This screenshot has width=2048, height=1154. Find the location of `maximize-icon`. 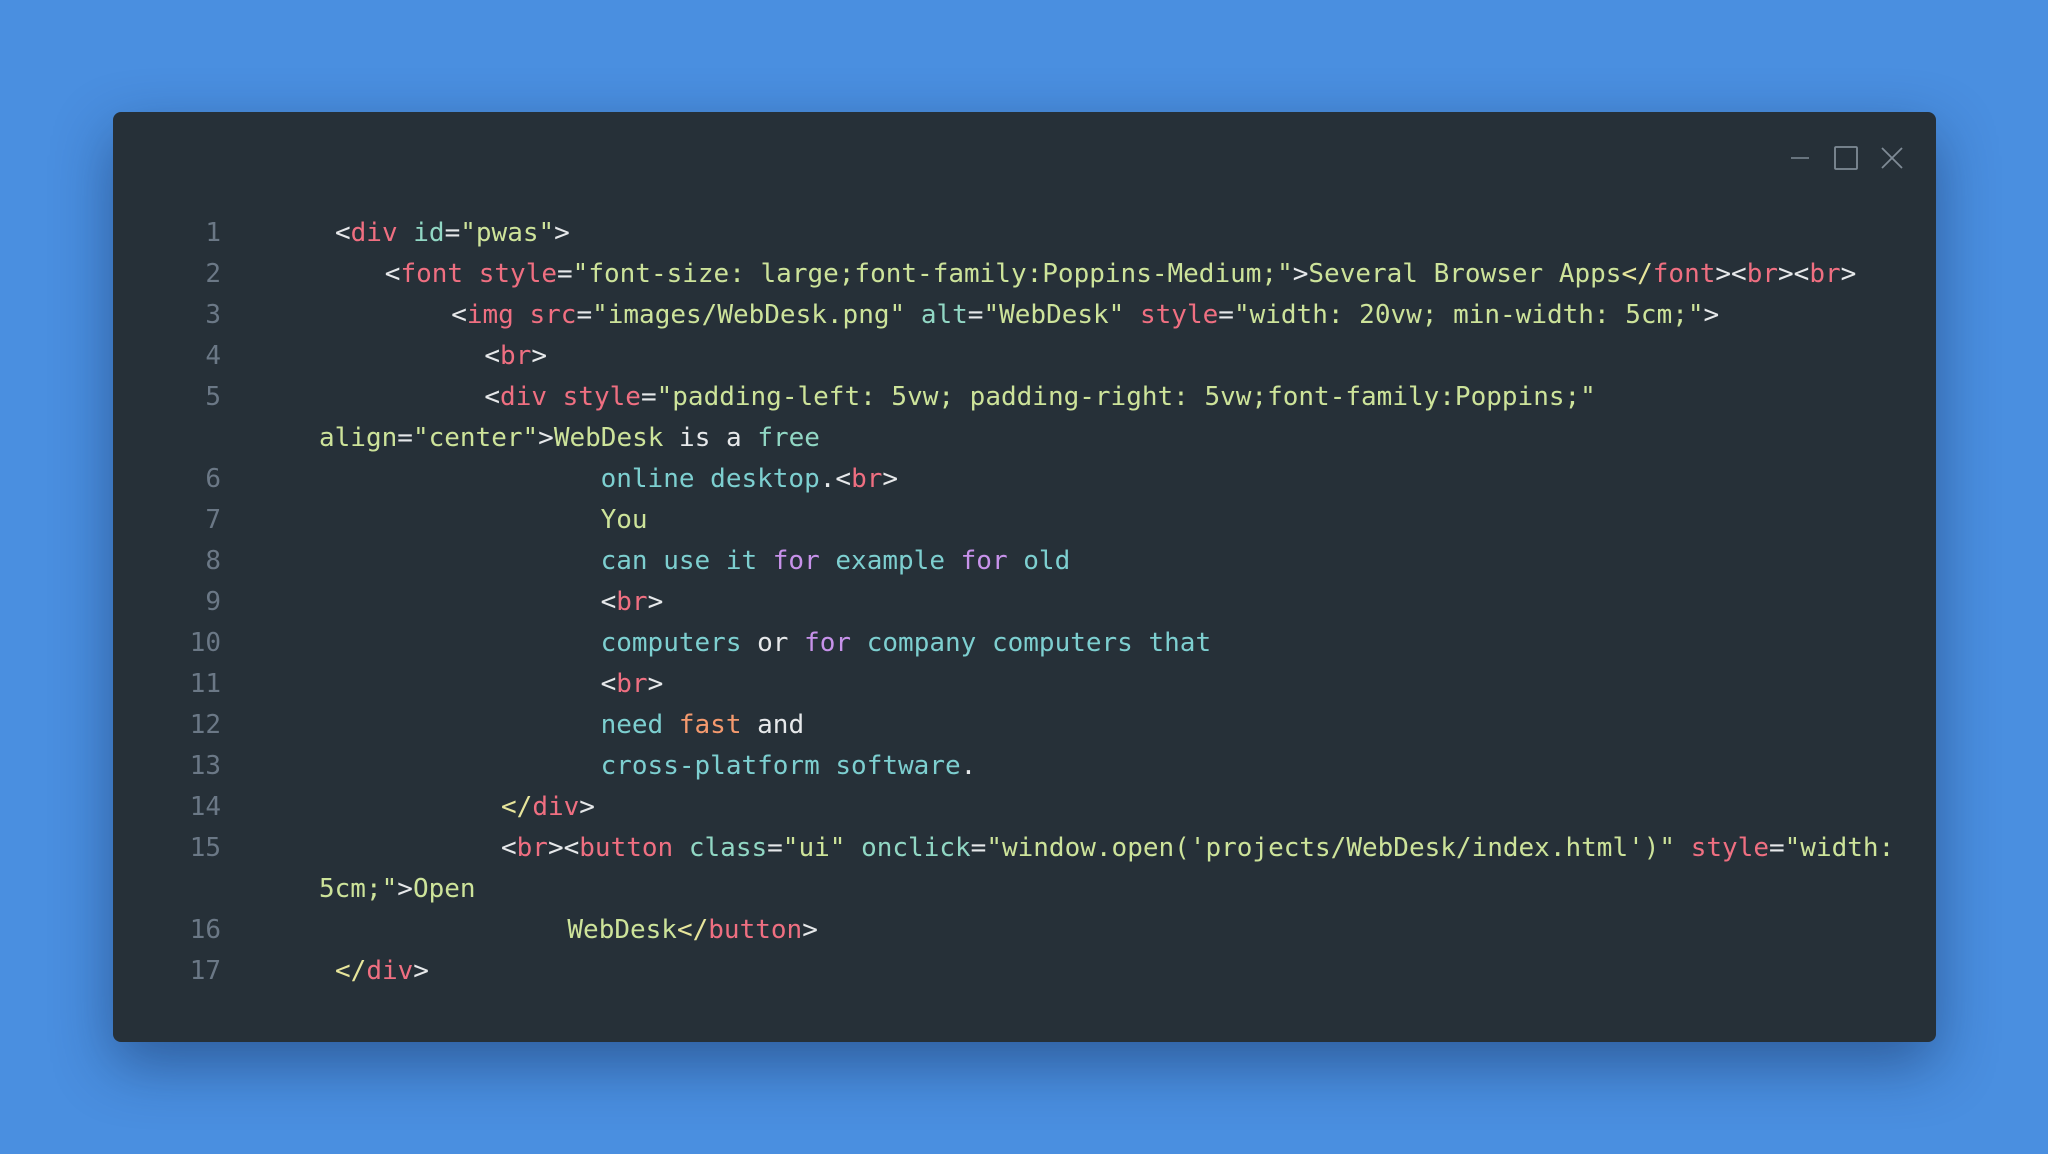

maximize-icon is located at coordinates (1846, 158).